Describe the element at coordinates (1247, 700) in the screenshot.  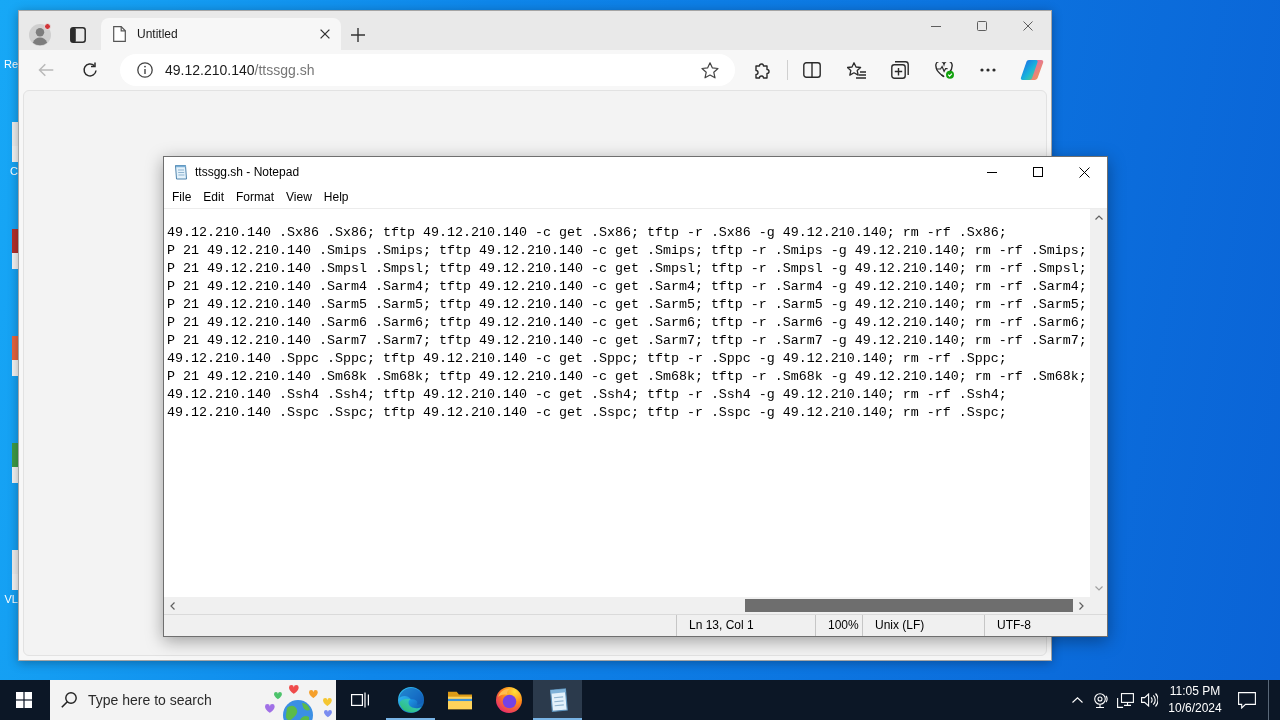
I see `notification-icon` at that location.